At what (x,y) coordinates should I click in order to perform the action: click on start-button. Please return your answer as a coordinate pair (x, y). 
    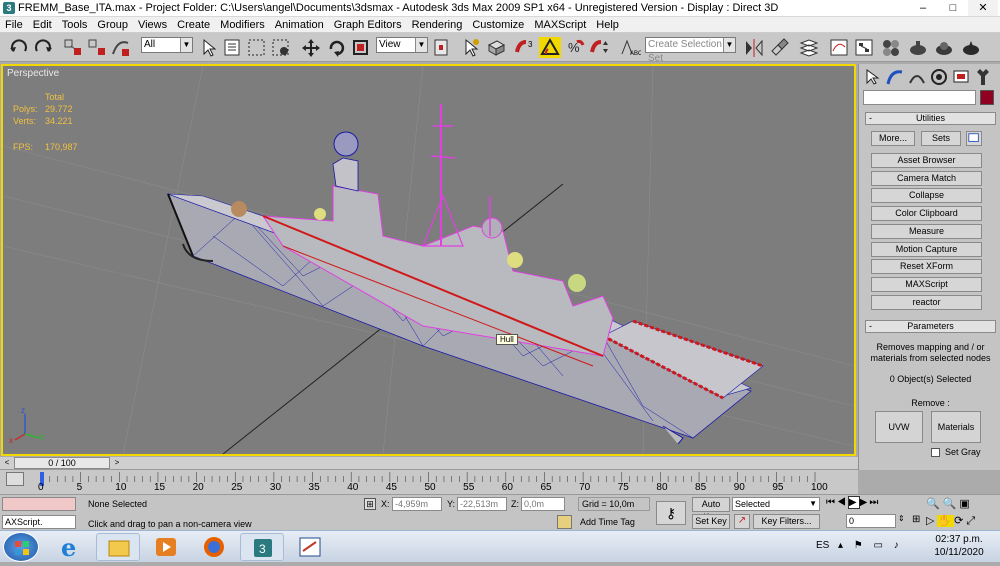
    Looking at the image, I should click on (21, 547).